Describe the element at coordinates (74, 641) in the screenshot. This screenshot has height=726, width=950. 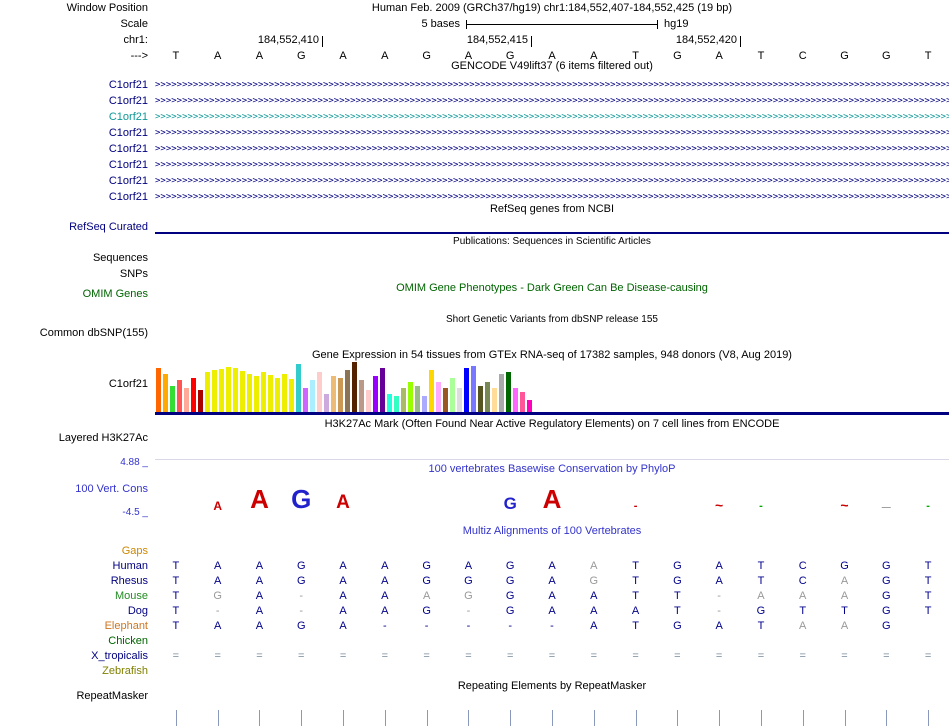
I see `species-label: Chicken` at that location.